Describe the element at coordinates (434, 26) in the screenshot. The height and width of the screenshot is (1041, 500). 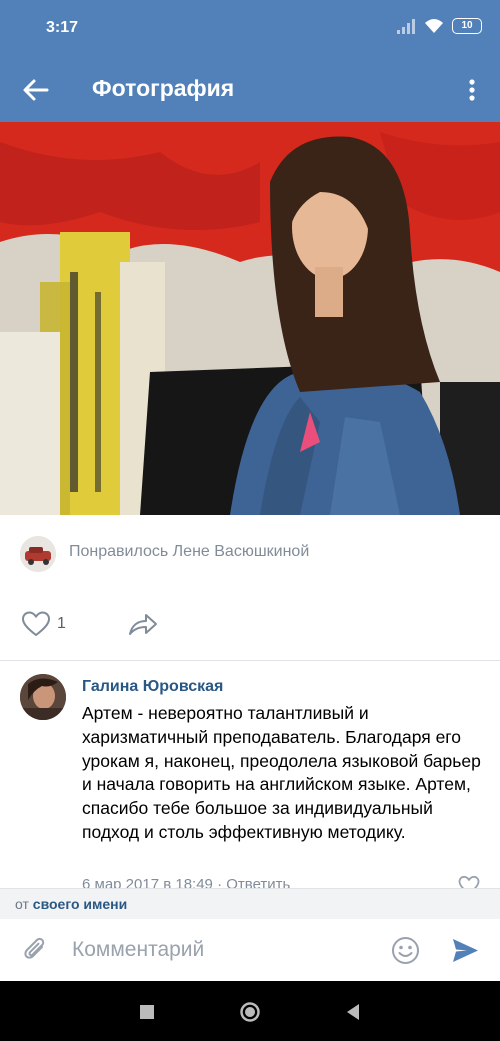
I see `wifi-icon` at that location.